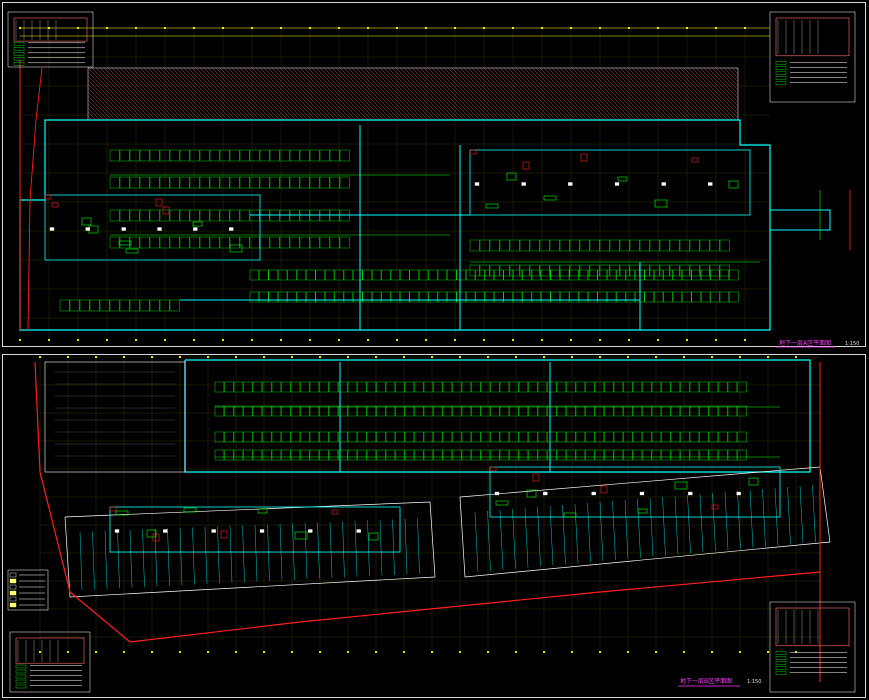  Describe the element at coordinates (805, 343) in the screenshot. I see `upper-sheet-title: 地下一层A区平面图` at that location.